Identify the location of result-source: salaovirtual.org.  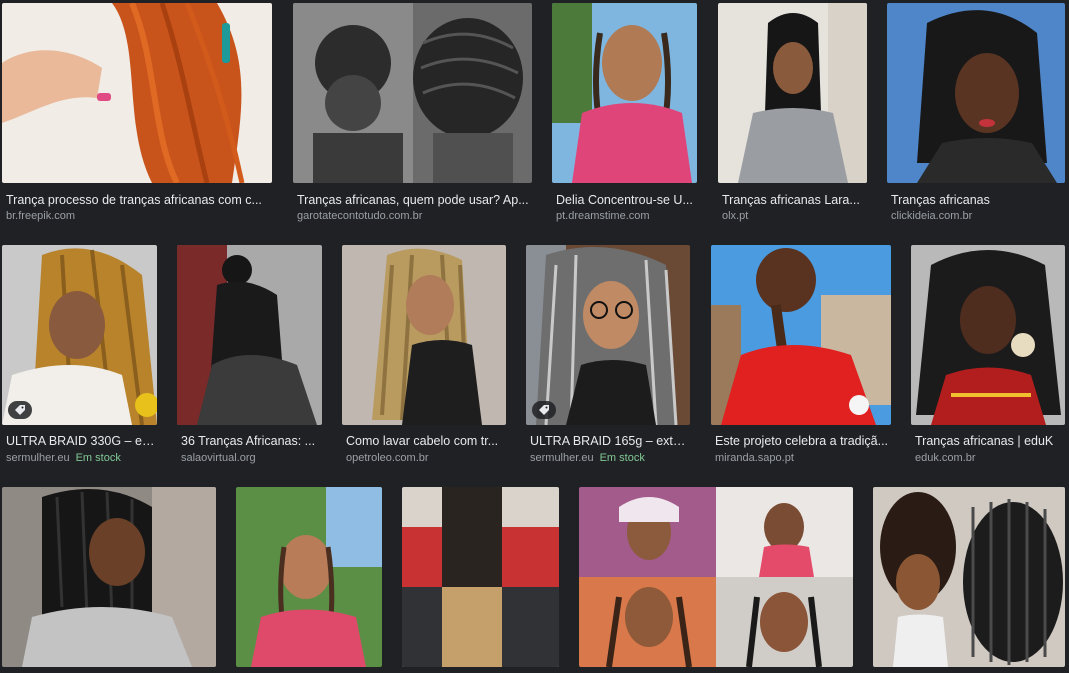
(218, 458).